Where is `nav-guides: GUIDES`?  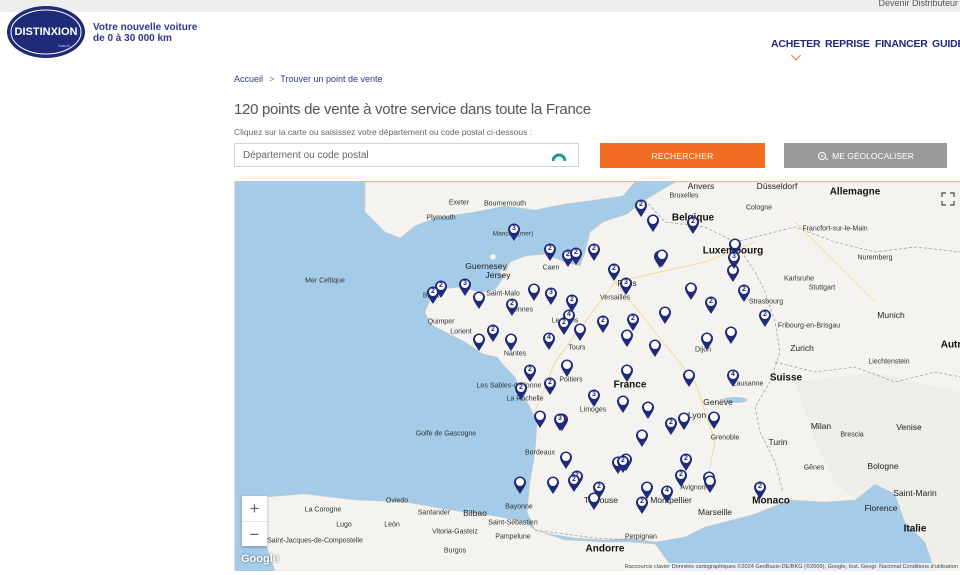 nav-guides: GUIDES is located at coordinates (946, 44).